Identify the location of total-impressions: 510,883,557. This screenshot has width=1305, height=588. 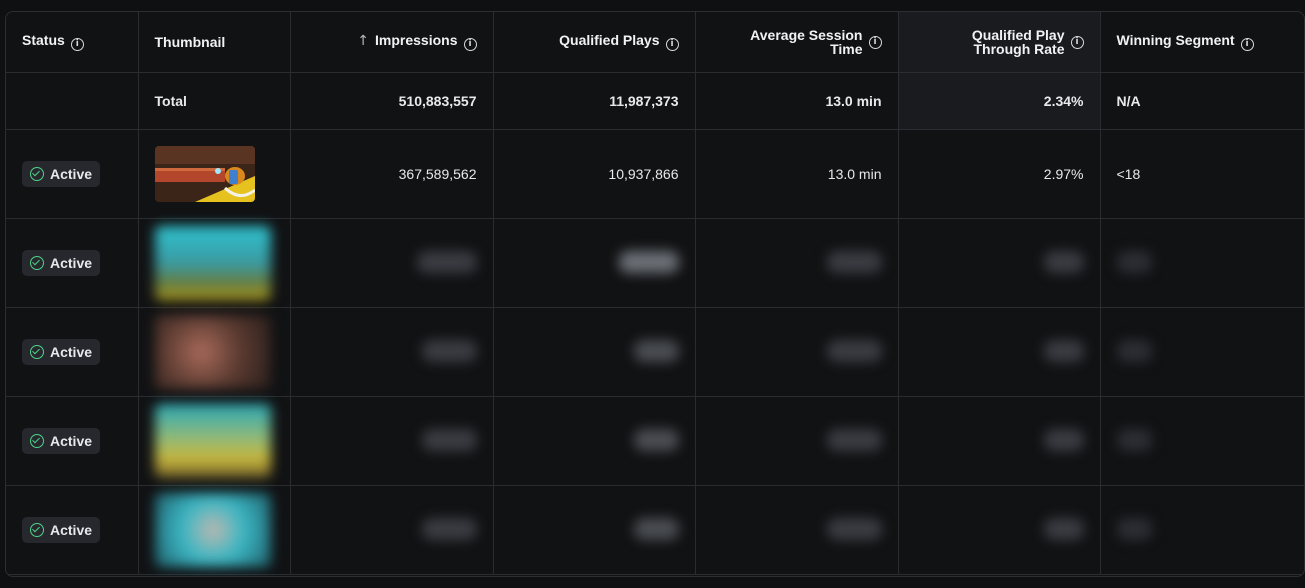
(392, 101).